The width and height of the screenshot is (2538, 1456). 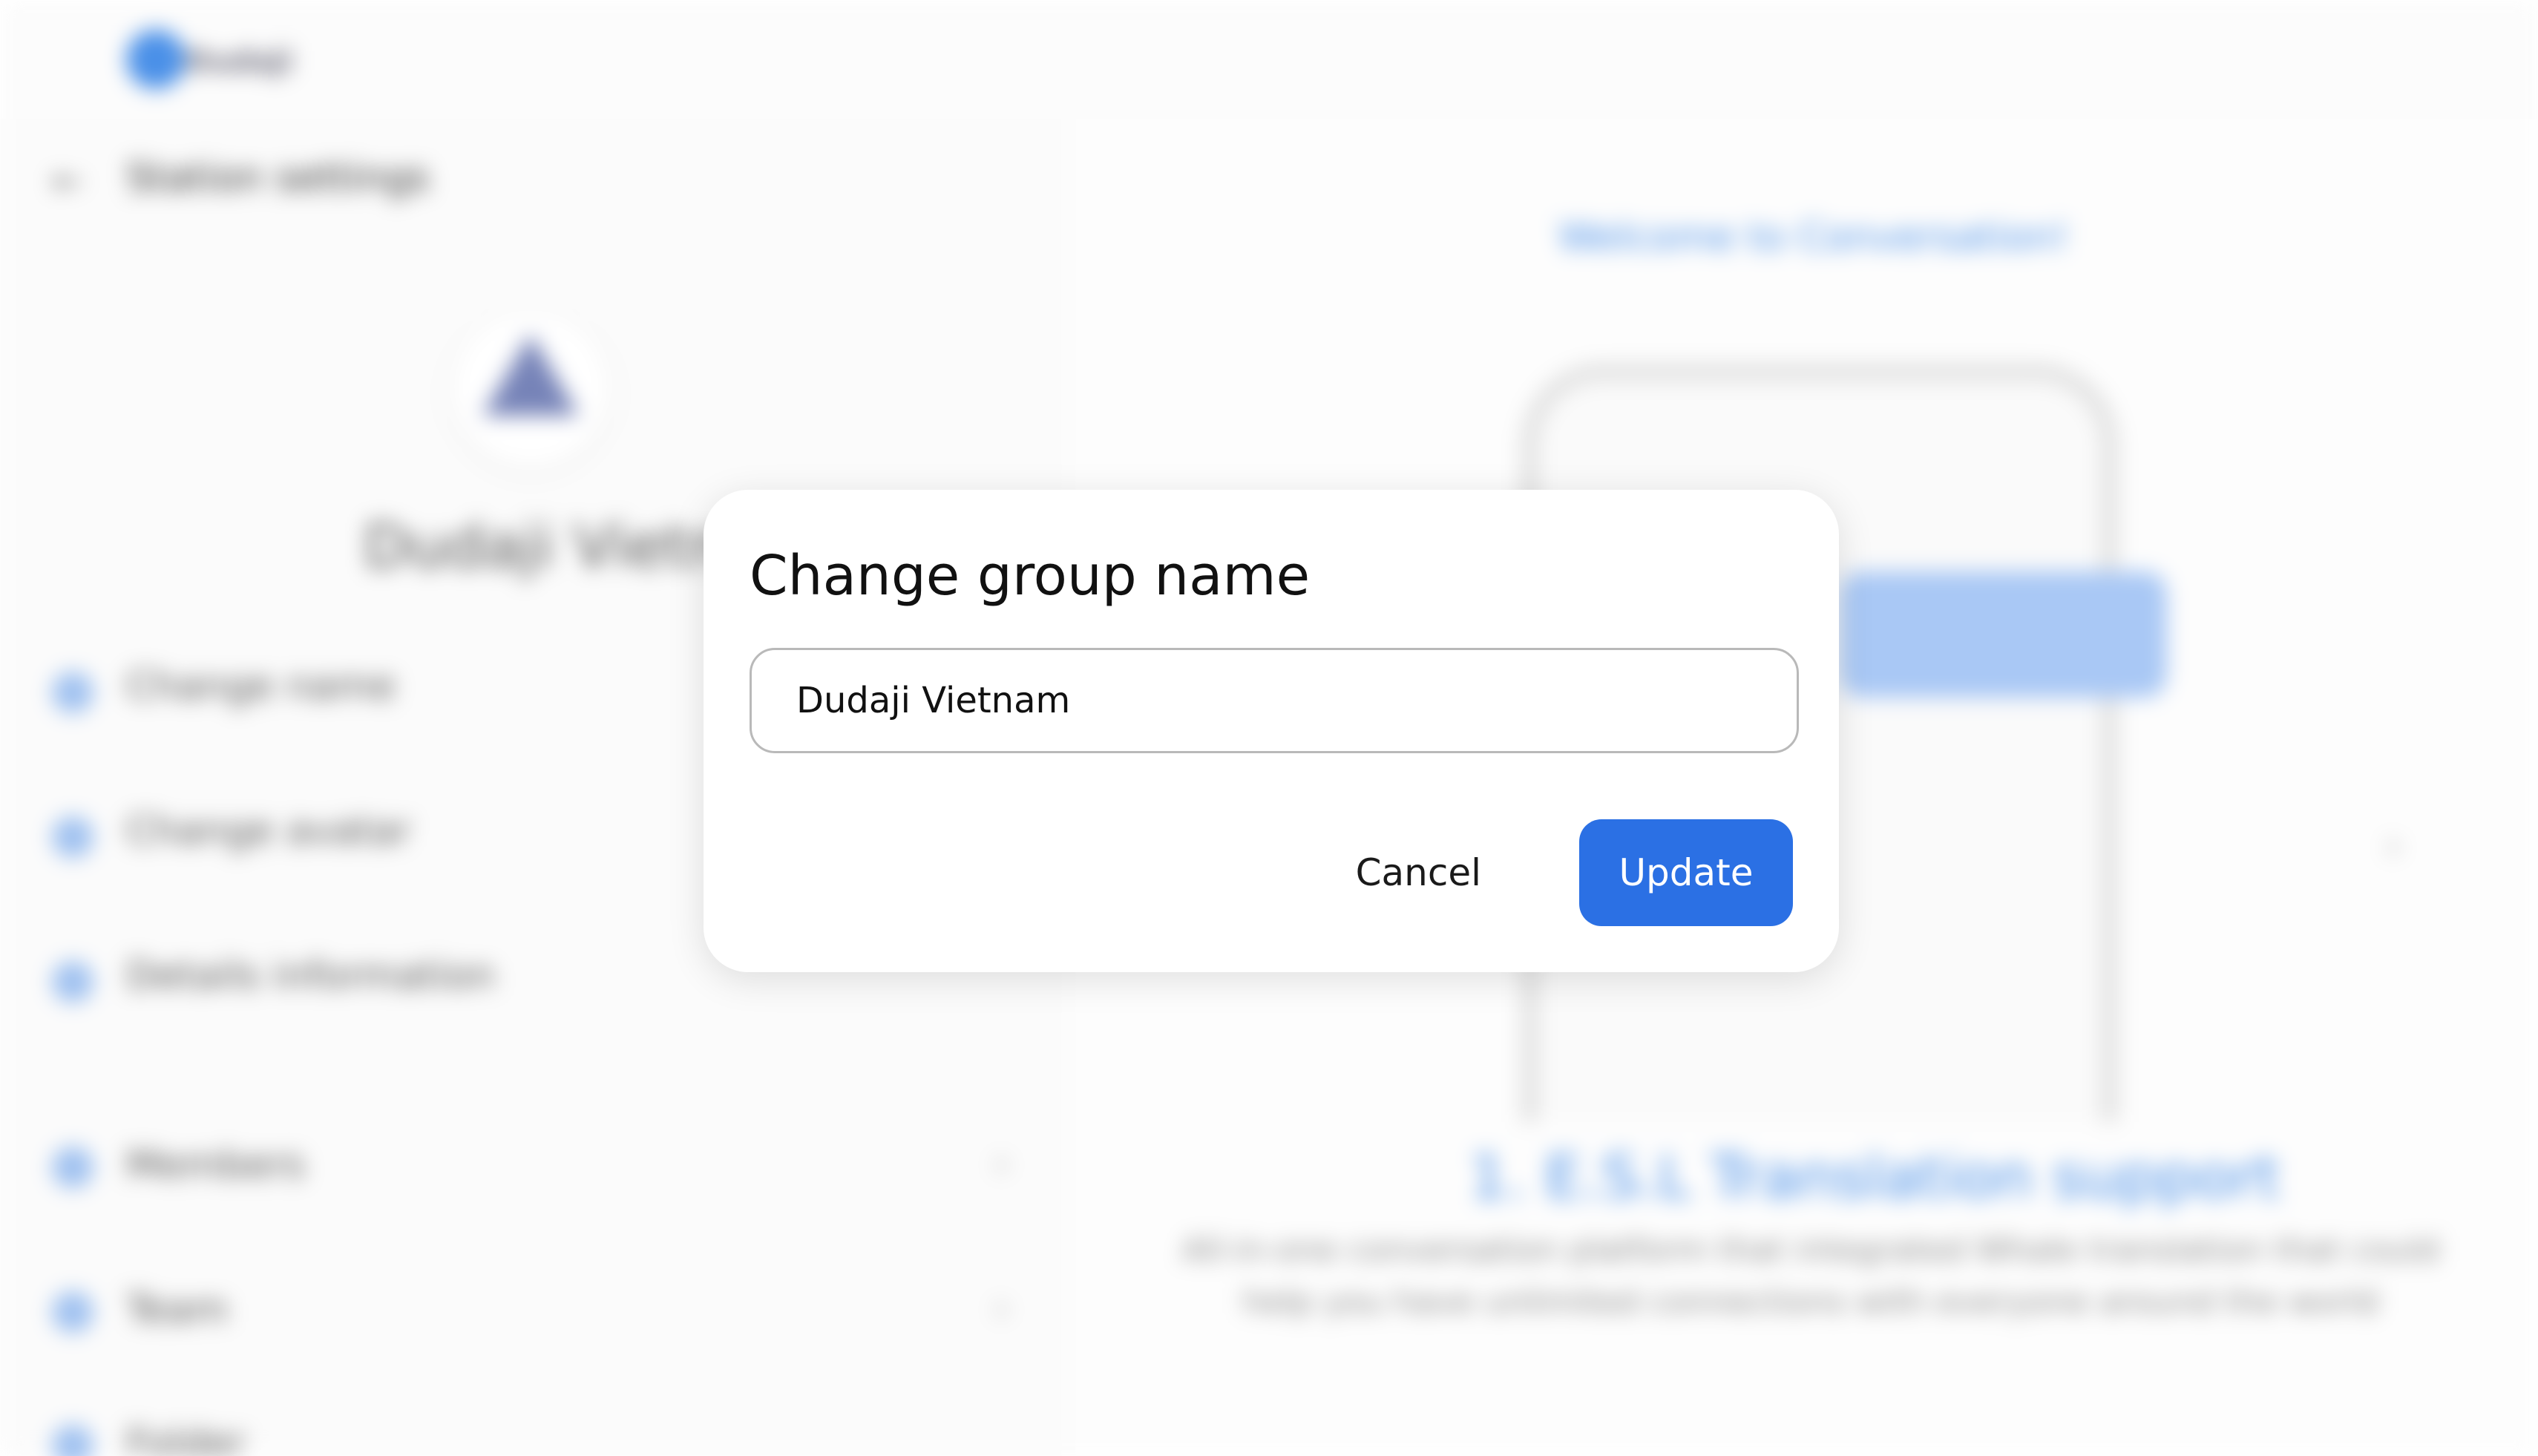 What do you see at coordinates (1030, 576) in the screenshot?
I see `dialog-title: Change group name` at bounding box center [1030, 576].